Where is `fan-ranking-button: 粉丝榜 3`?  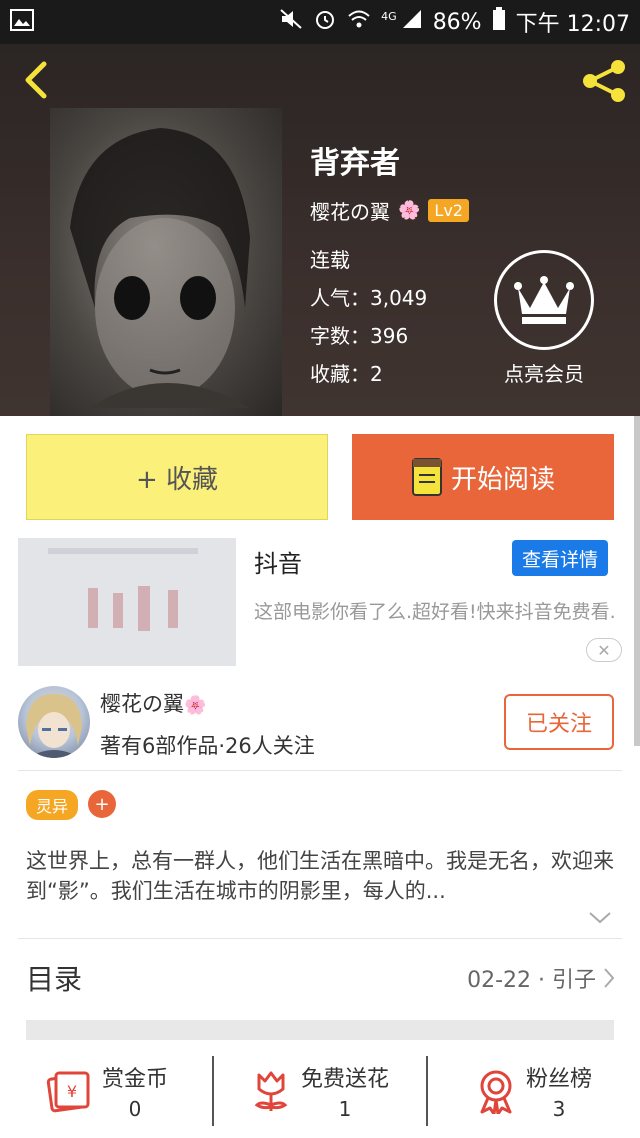 fan-ranking-button: 粉丝榜 3 is located at coordinates (534, 1091).